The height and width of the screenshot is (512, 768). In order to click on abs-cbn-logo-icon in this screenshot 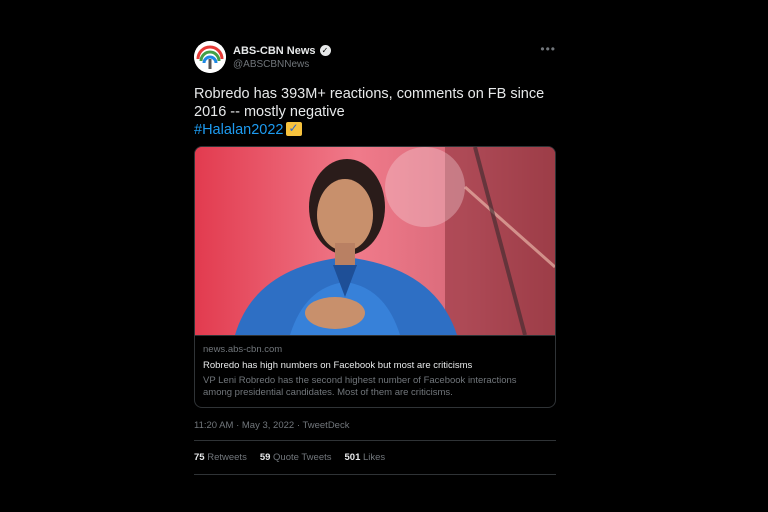, I will do `click(210, 57)`.